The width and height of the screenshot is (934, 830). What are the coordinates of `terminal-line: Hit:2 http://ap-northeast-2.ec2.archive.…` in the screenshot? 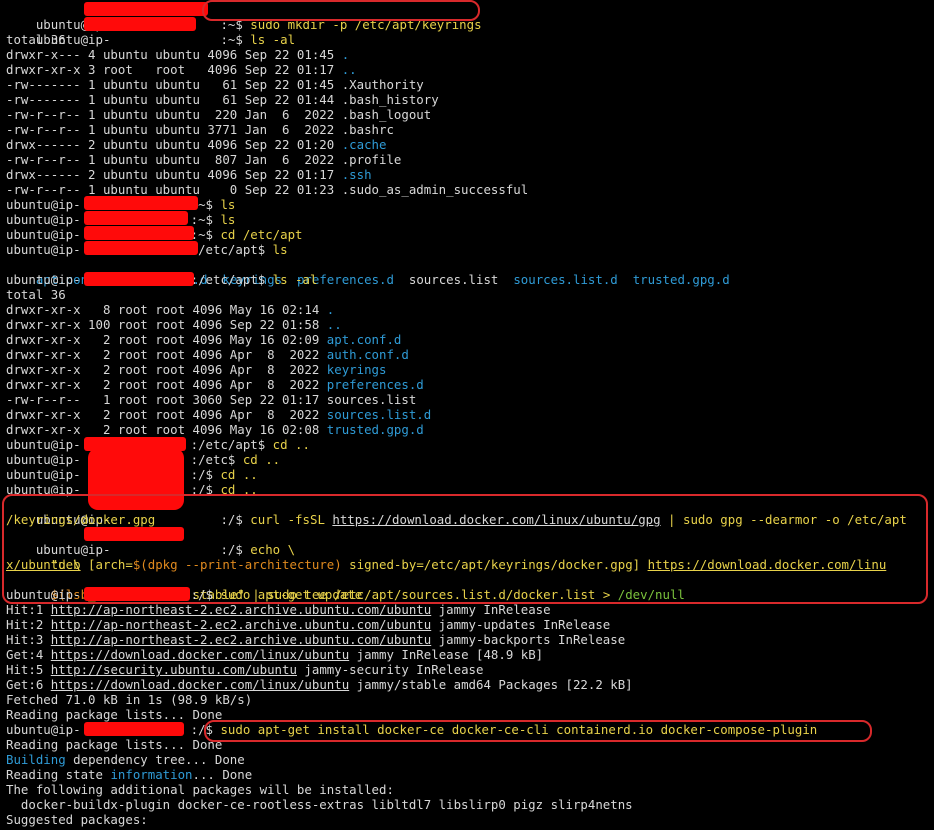 It's located at (308, 624).